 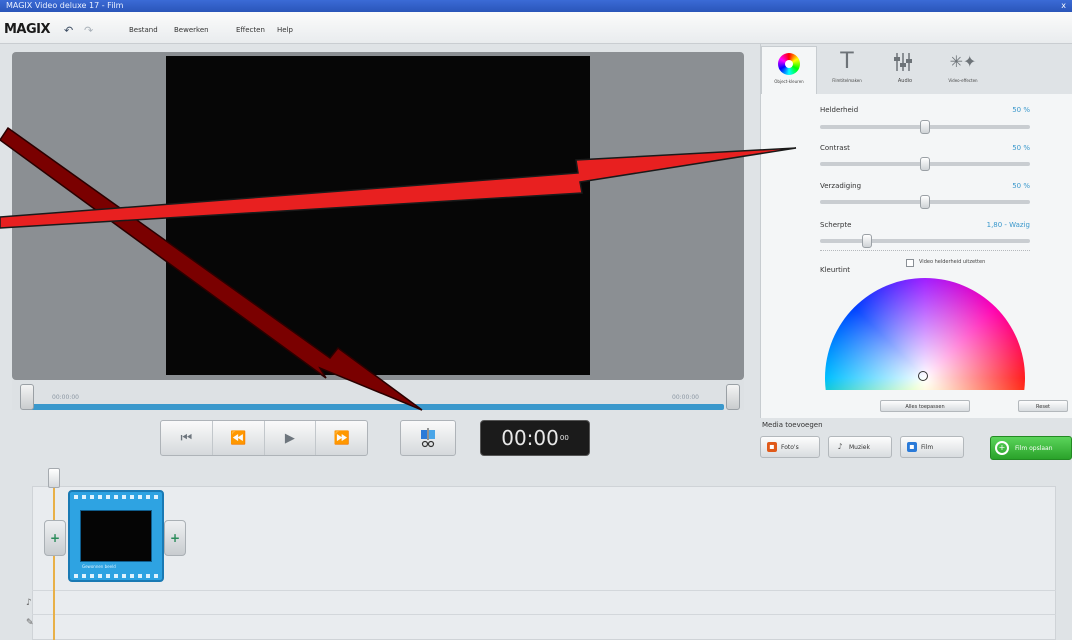 I want to click on brightness-value: 50 %, so click(x=1021, y=110).